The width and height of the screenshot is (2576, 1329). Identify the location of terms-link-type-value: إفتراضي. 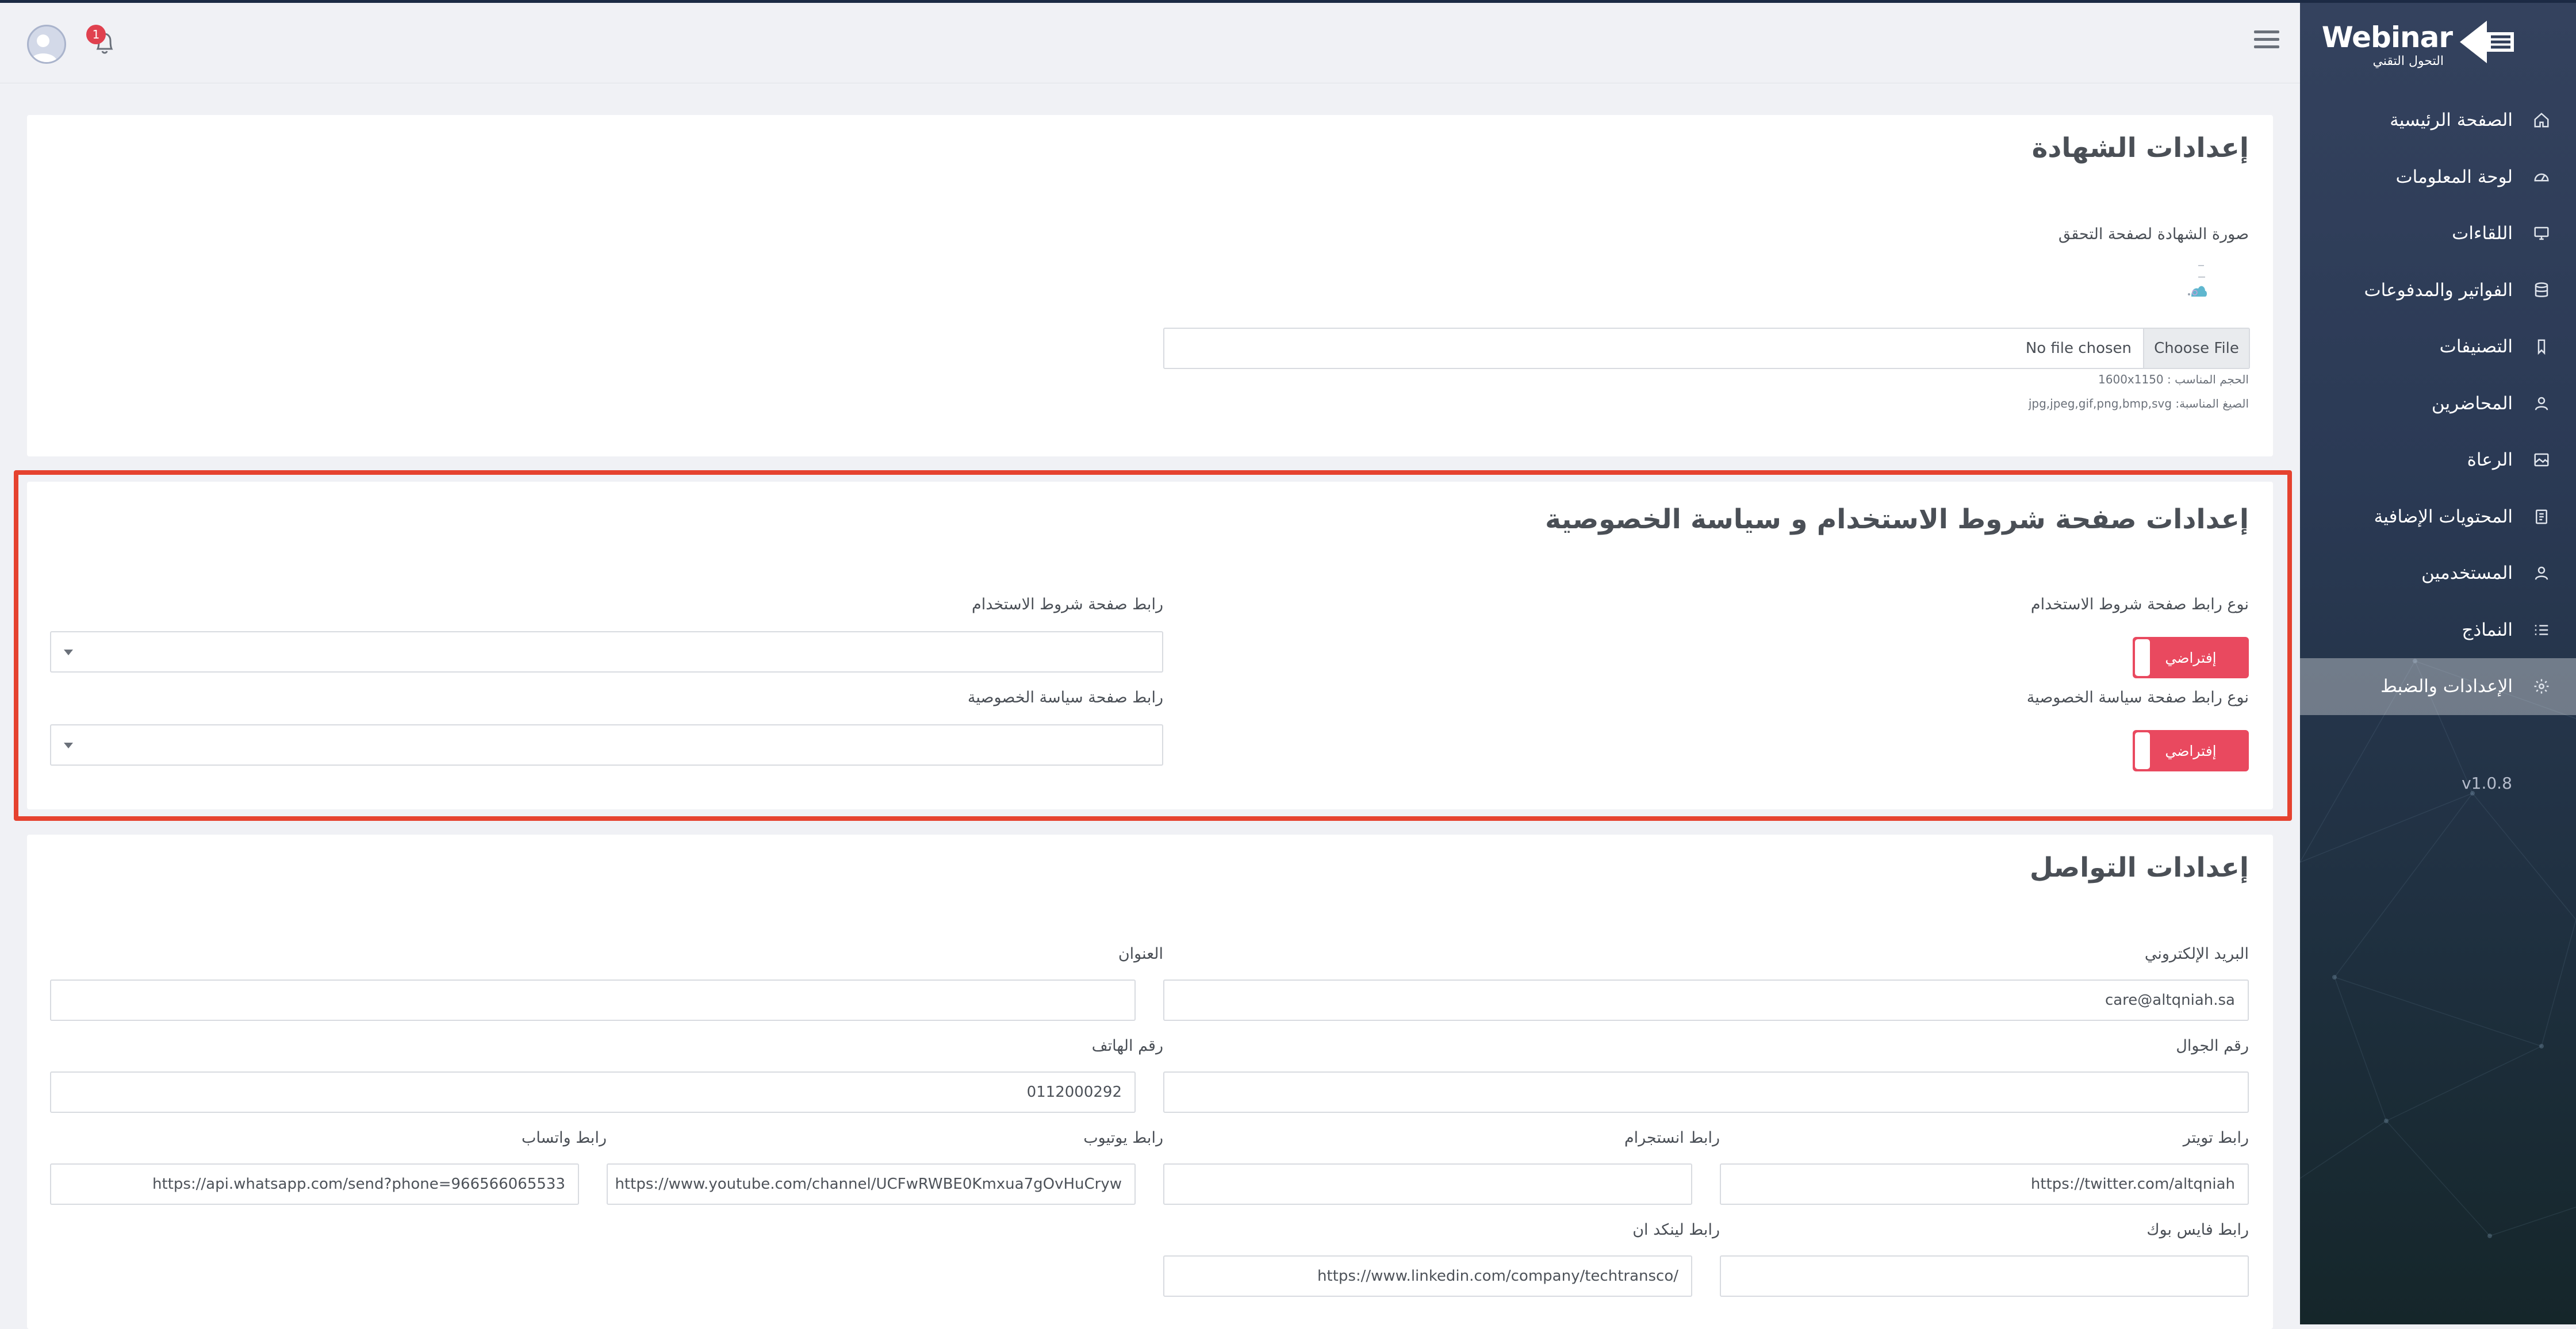
(2191, 658).